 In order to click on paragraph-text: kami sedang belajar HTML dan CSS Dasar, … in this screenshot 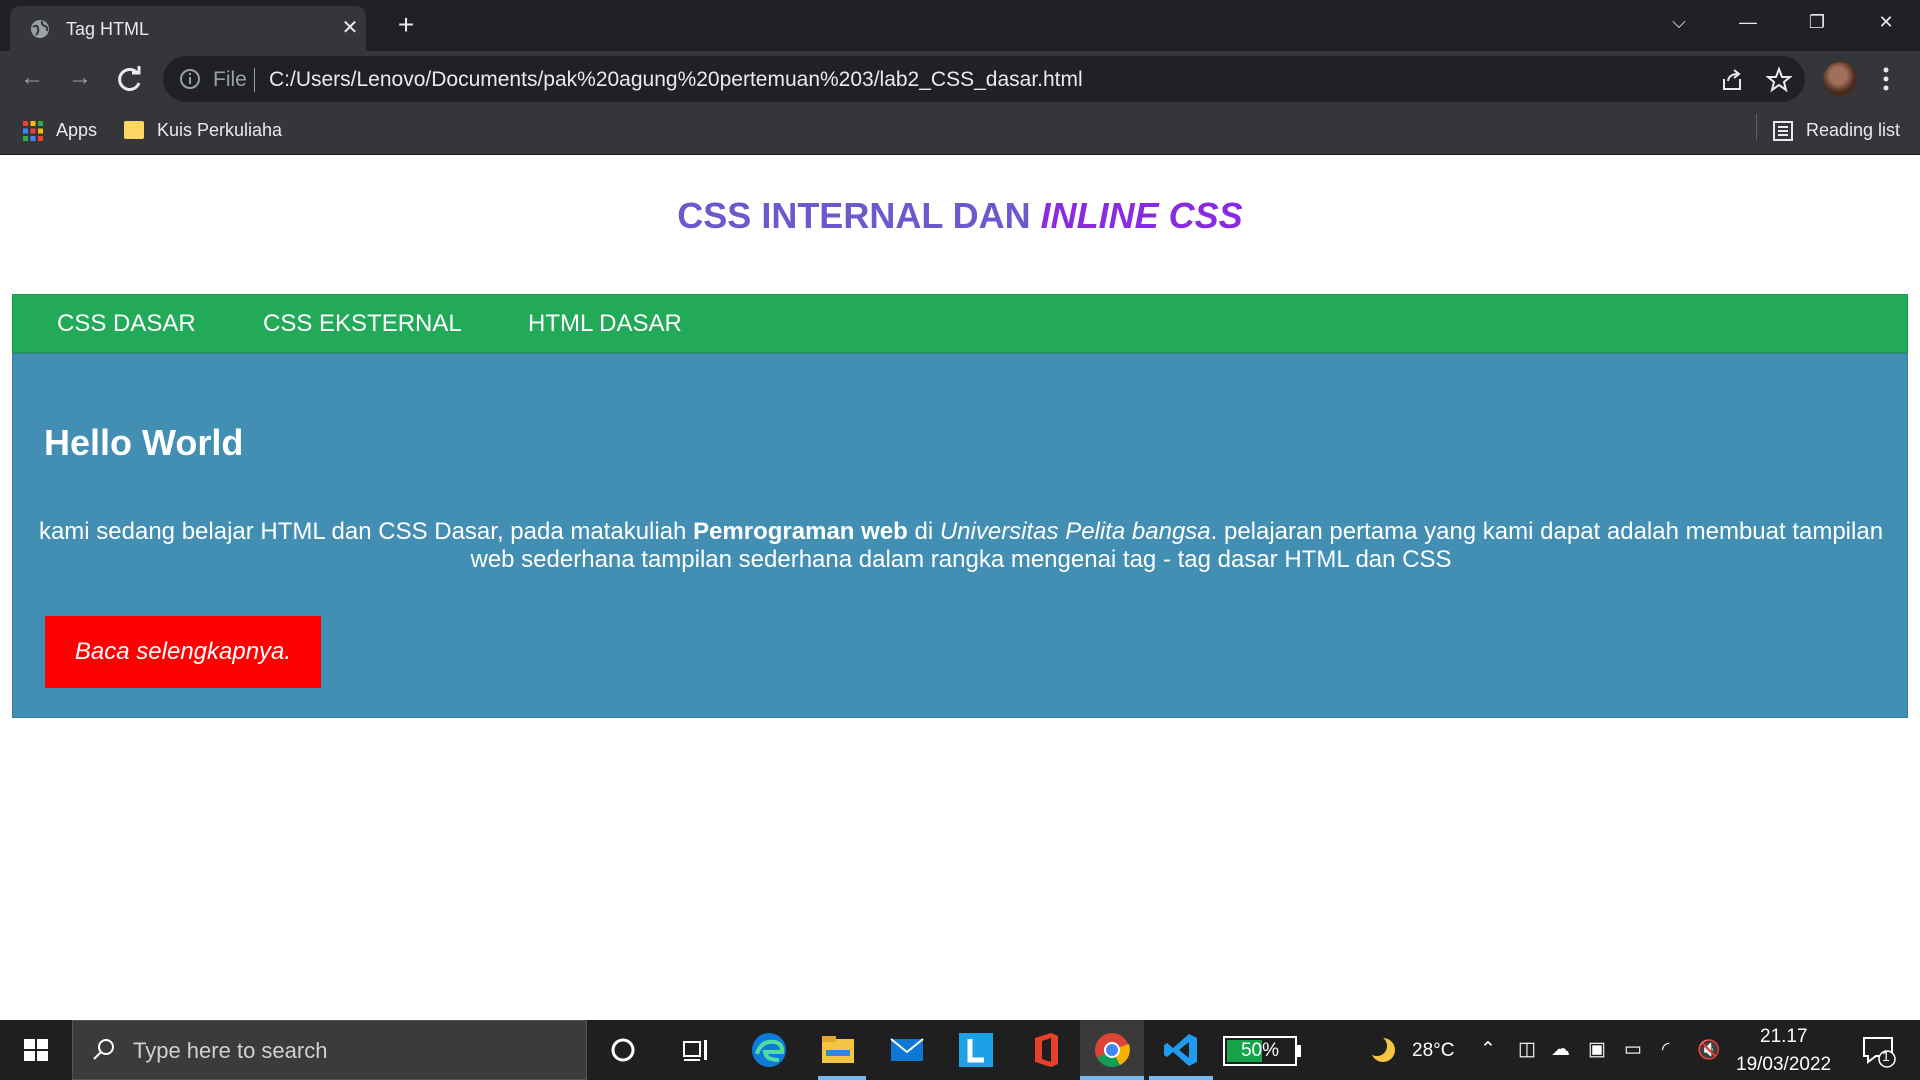, I will do `click(366, 531)`.